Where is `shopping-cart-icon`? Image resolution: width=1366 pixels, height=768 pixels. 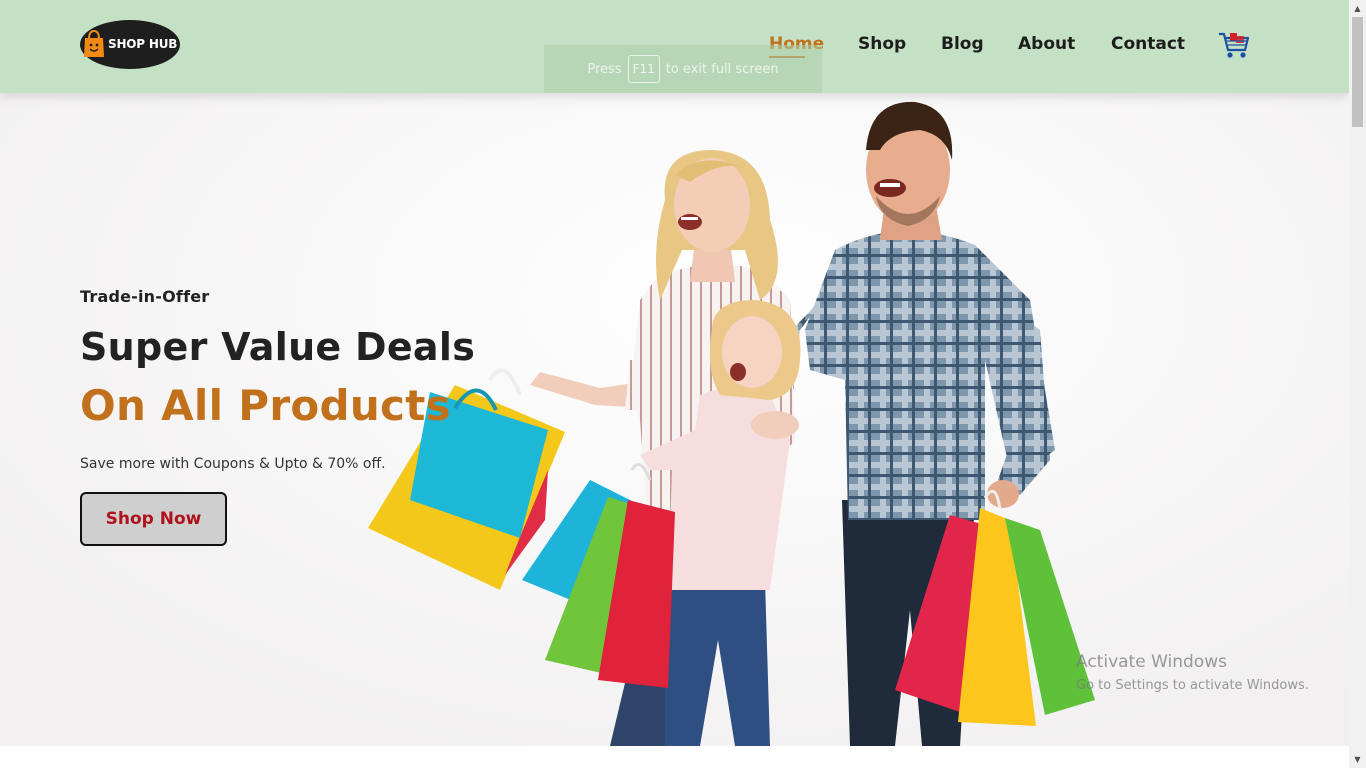
shopping-cart-icon is located at coordinates (1234, 45).